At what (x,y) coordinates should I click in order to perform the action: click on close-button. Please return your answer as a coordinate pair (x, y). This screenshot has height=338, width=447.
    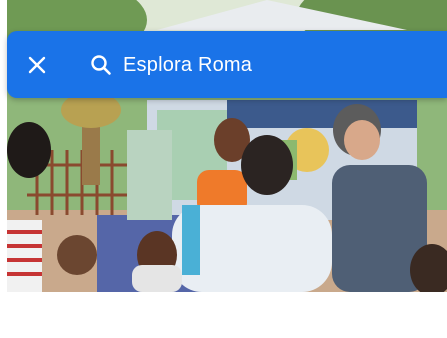
    Looking at the image, I should click on (37, 65).